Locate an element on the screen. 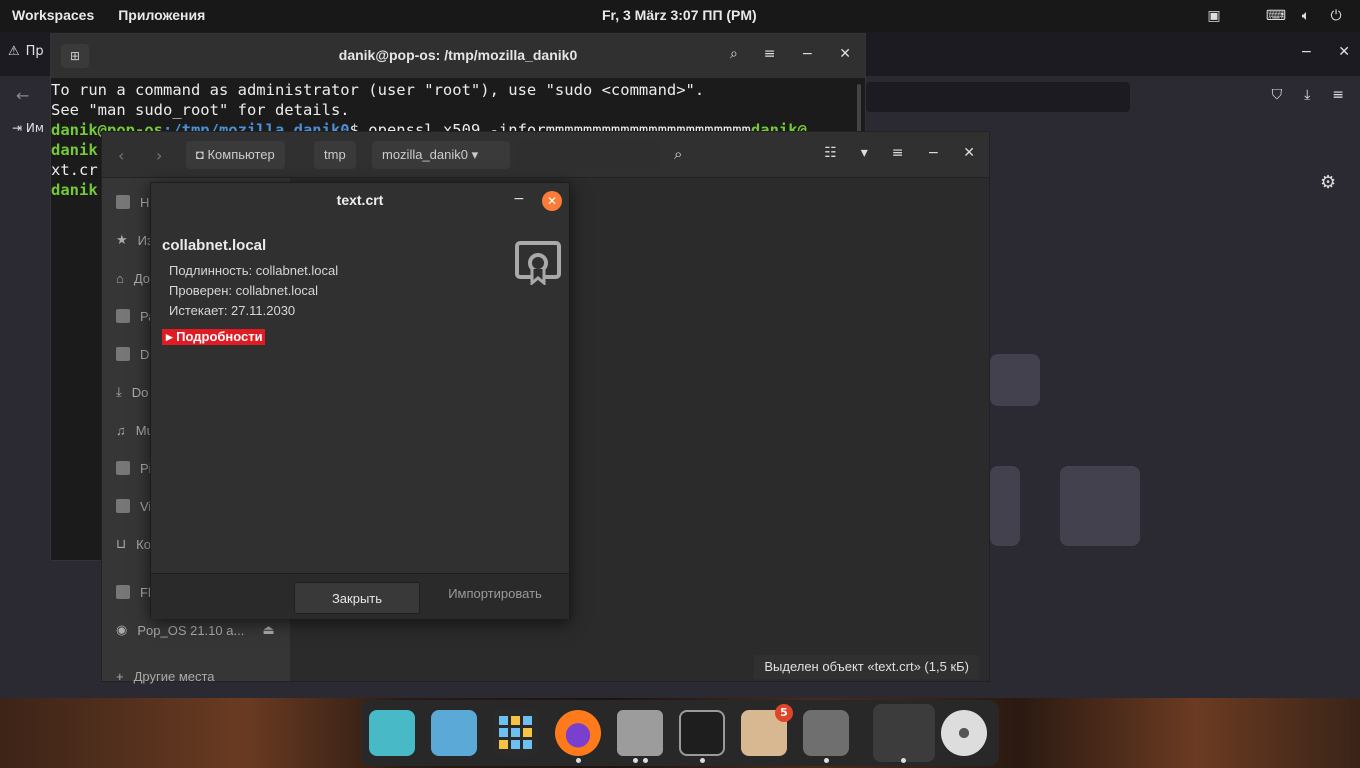 The image size is (1360, 768). gear-icon: ⚙ is located at coordinates (1328, 182).